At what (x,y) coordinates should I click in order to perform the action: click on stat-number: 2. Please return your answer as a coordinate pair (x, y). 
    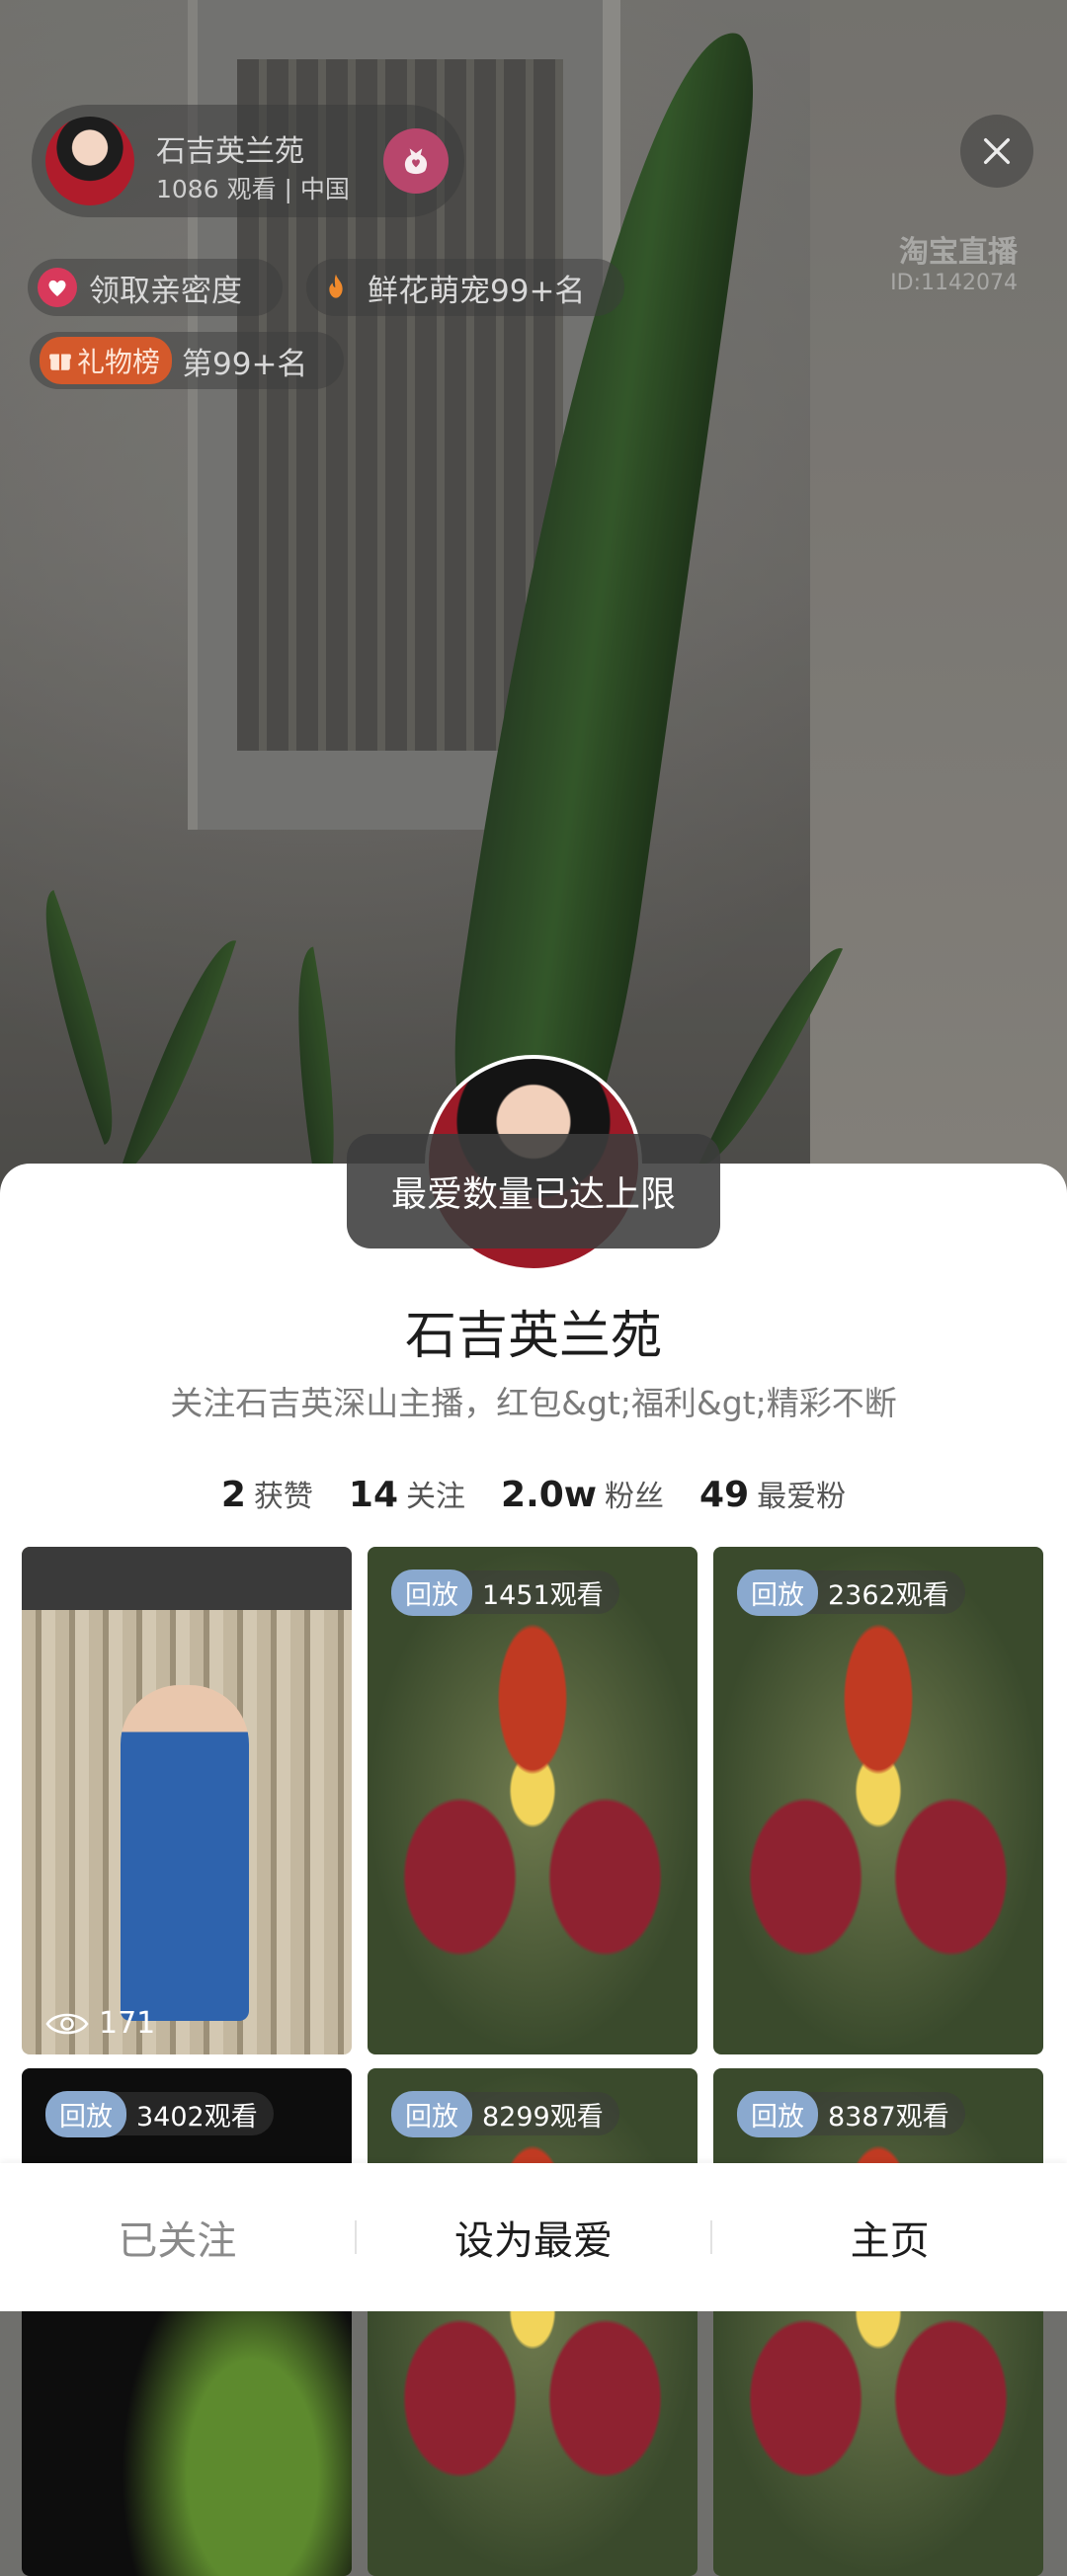
    Looking at the image, I should click on (233, 1495).